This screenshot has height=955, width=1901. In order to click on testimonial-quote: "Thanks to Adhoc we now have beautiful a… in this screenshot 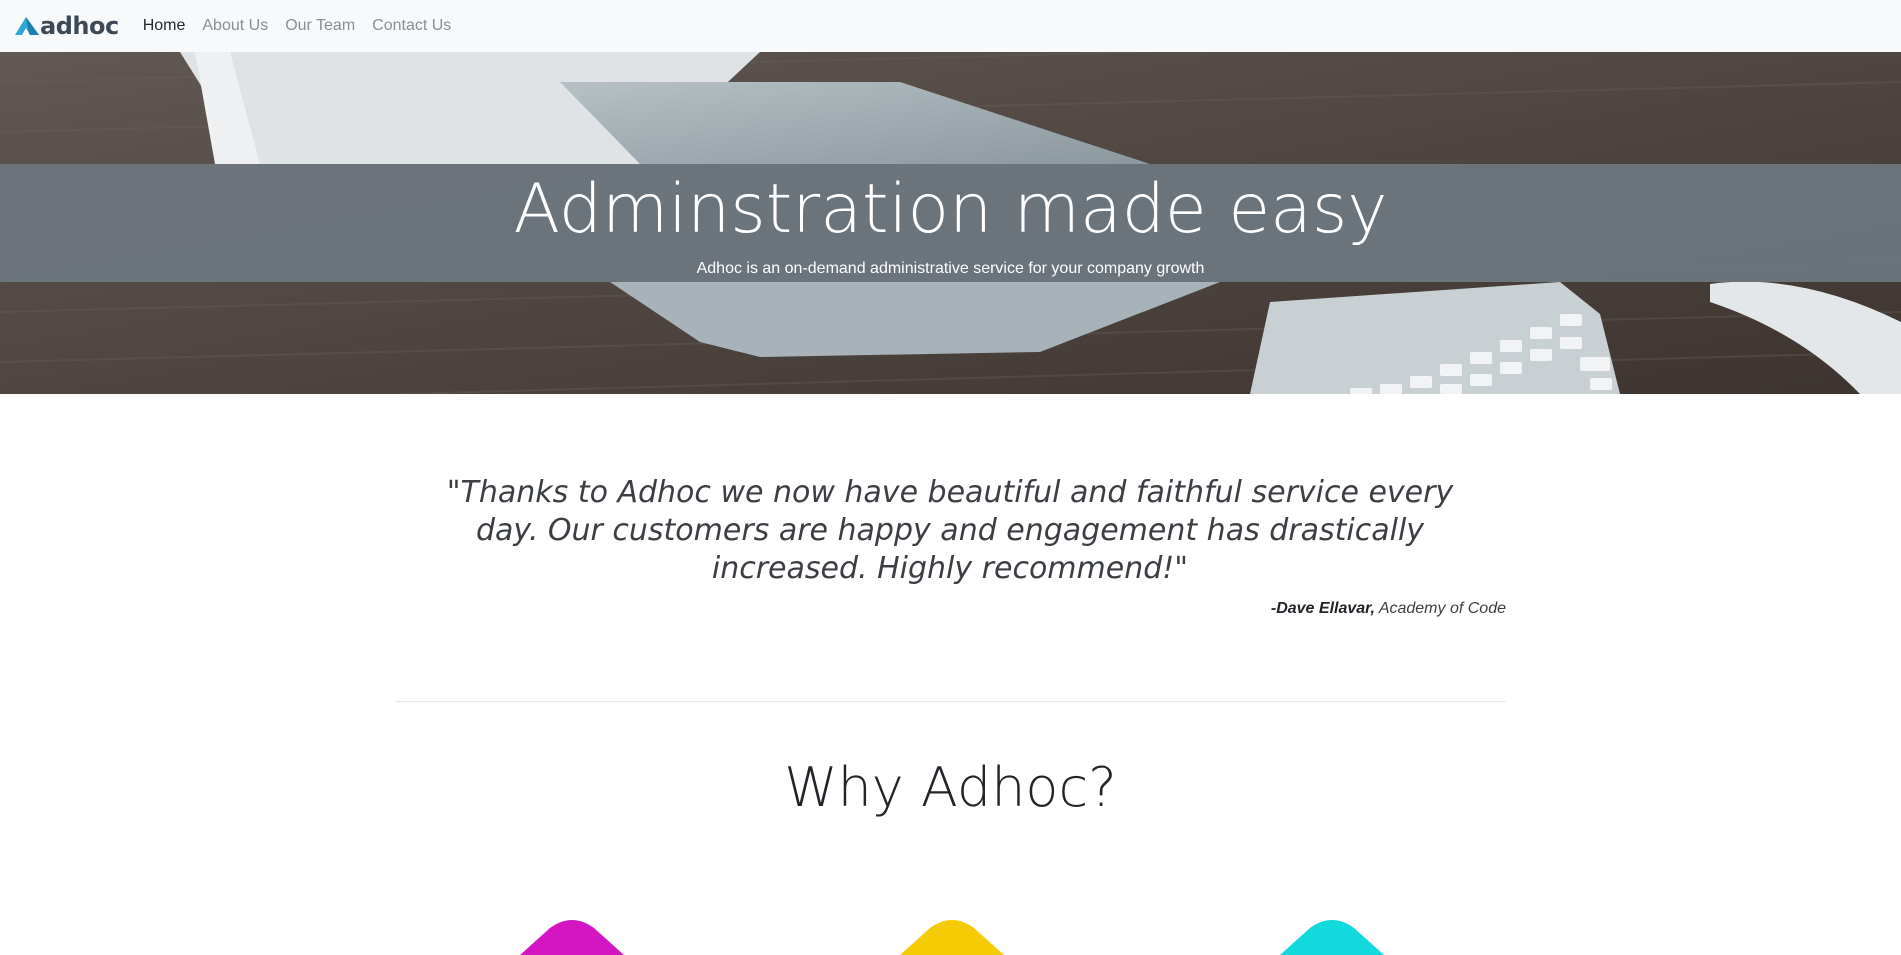, I will do `click(950, 530)`.